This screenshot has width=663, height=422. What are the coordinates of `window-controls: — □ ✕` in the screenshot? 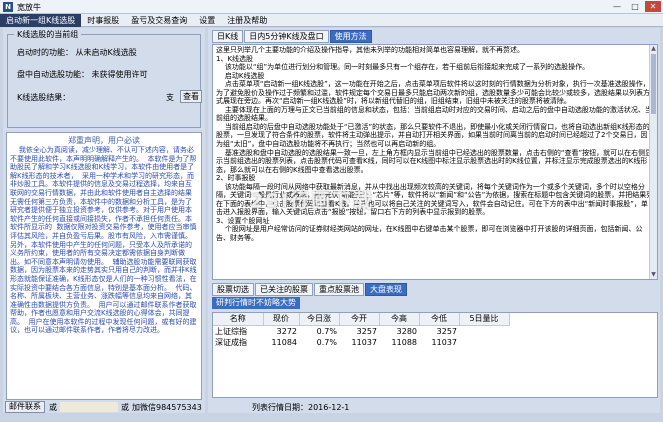 It's located at (635, 6).